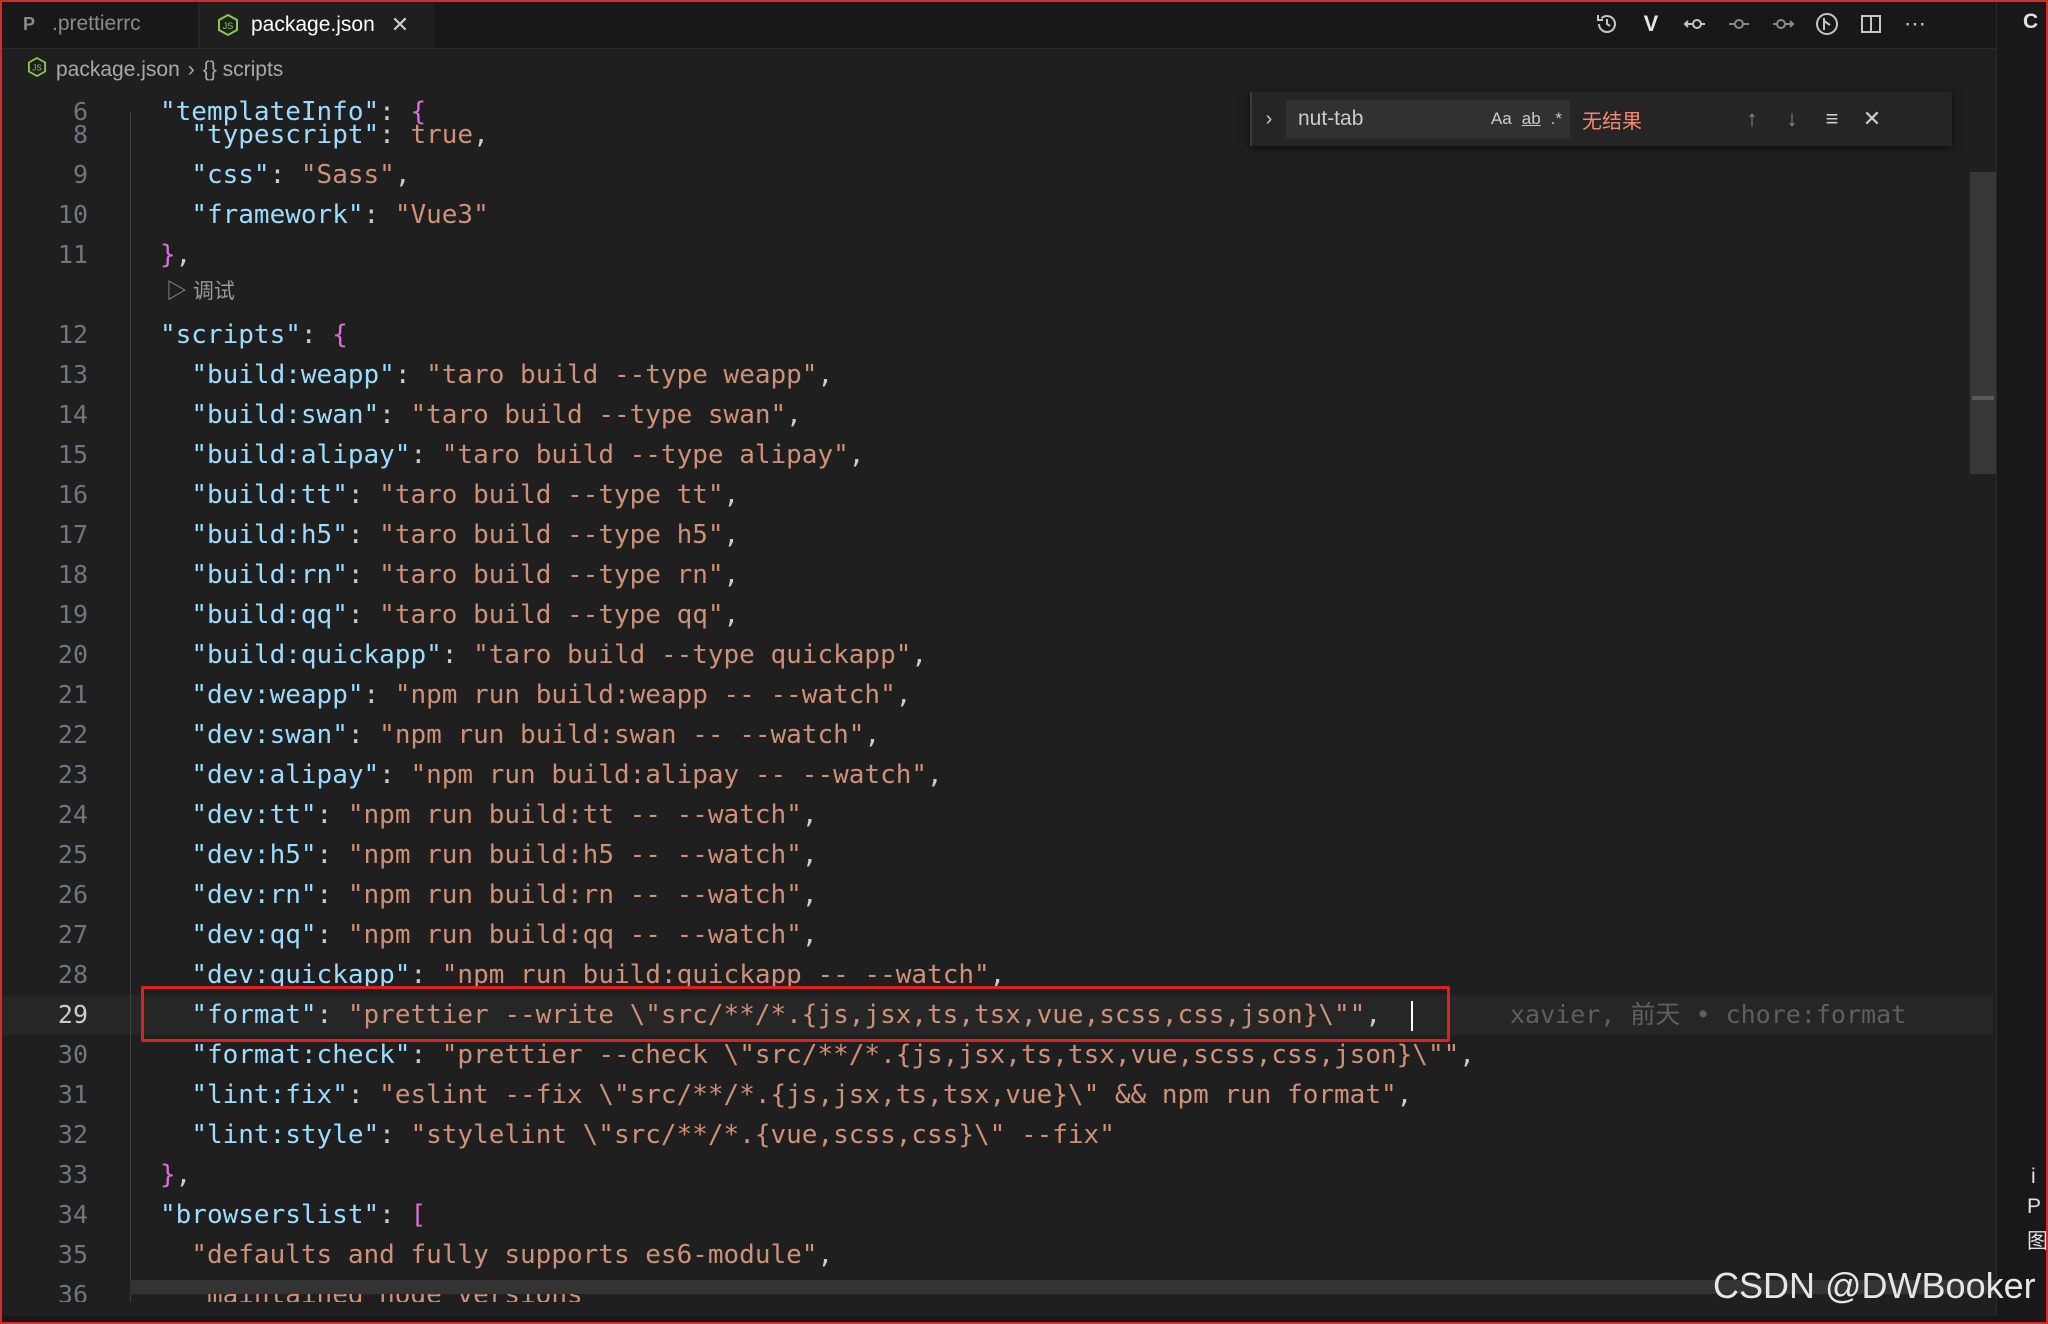 The height and width of the screenshot is (1324, 2048). I want to click on tab-package-json: JS package.json ✕, so click(317, 24).